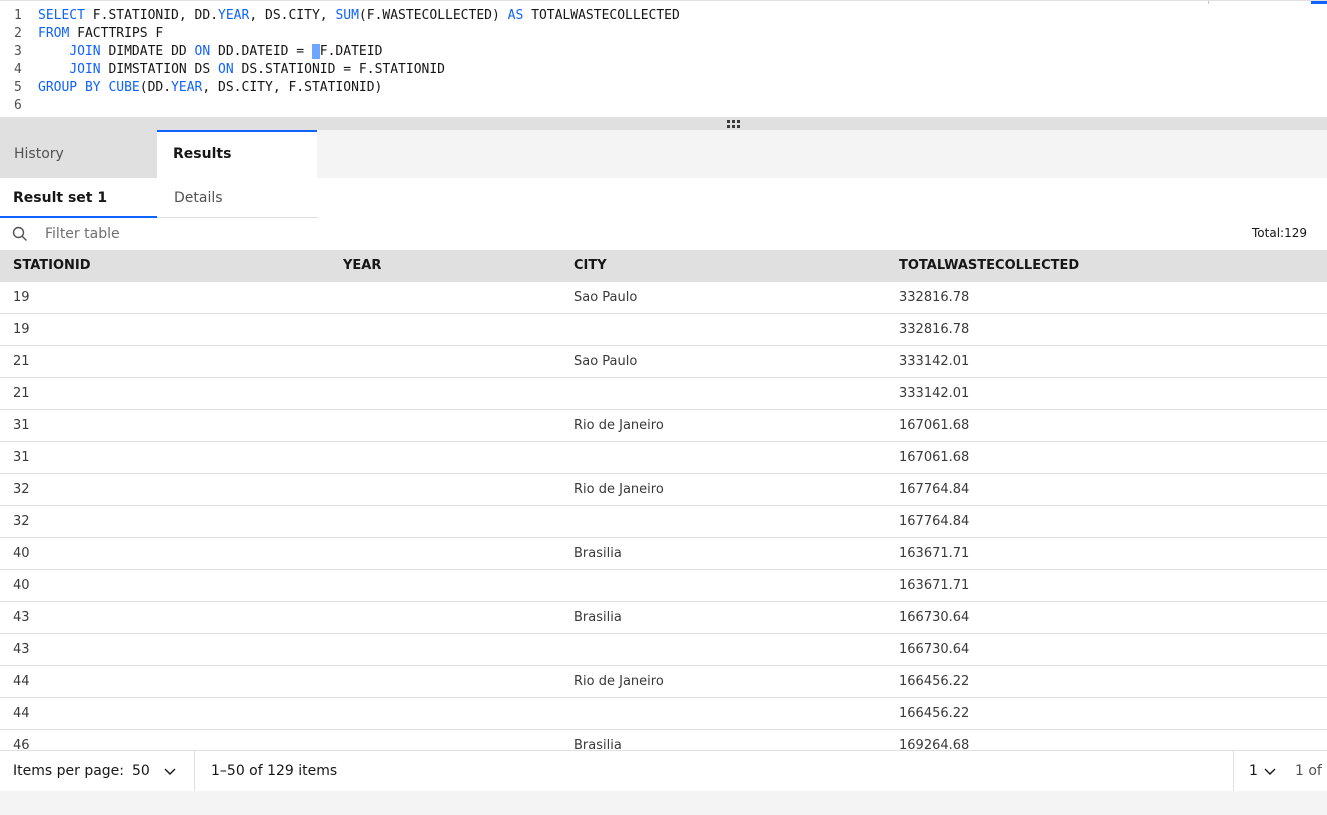 This screenshot has width=1327, height=815. I want to click on filter-row: Total:129, so click(663, 234).